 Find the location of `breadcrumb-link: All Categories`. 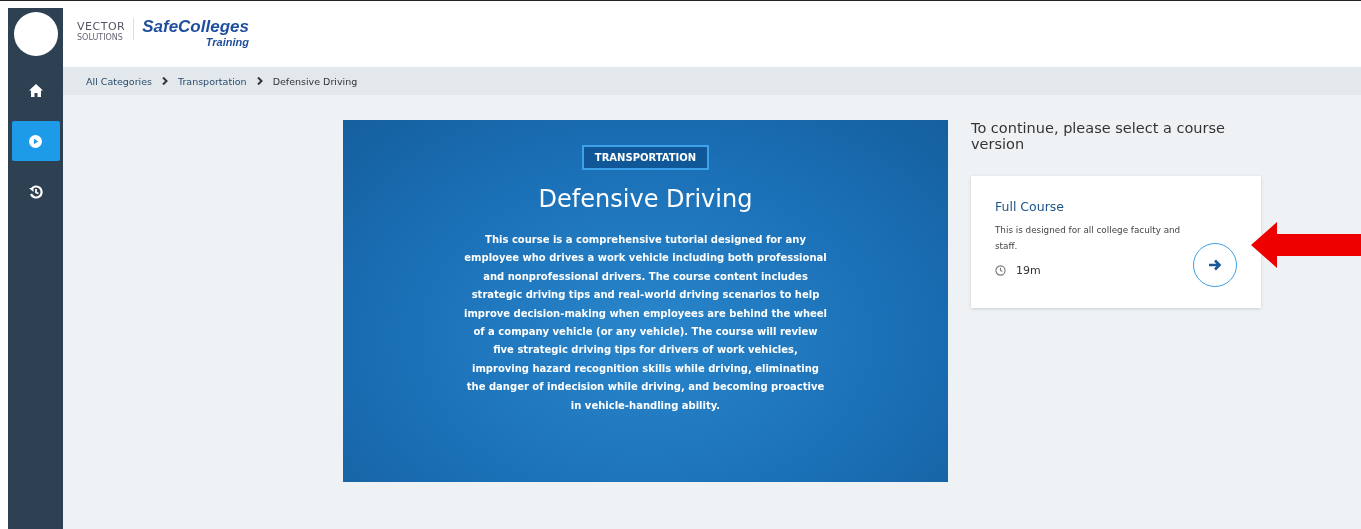

breadcrumb-link: All Categories is located at coordinates (119, 81).